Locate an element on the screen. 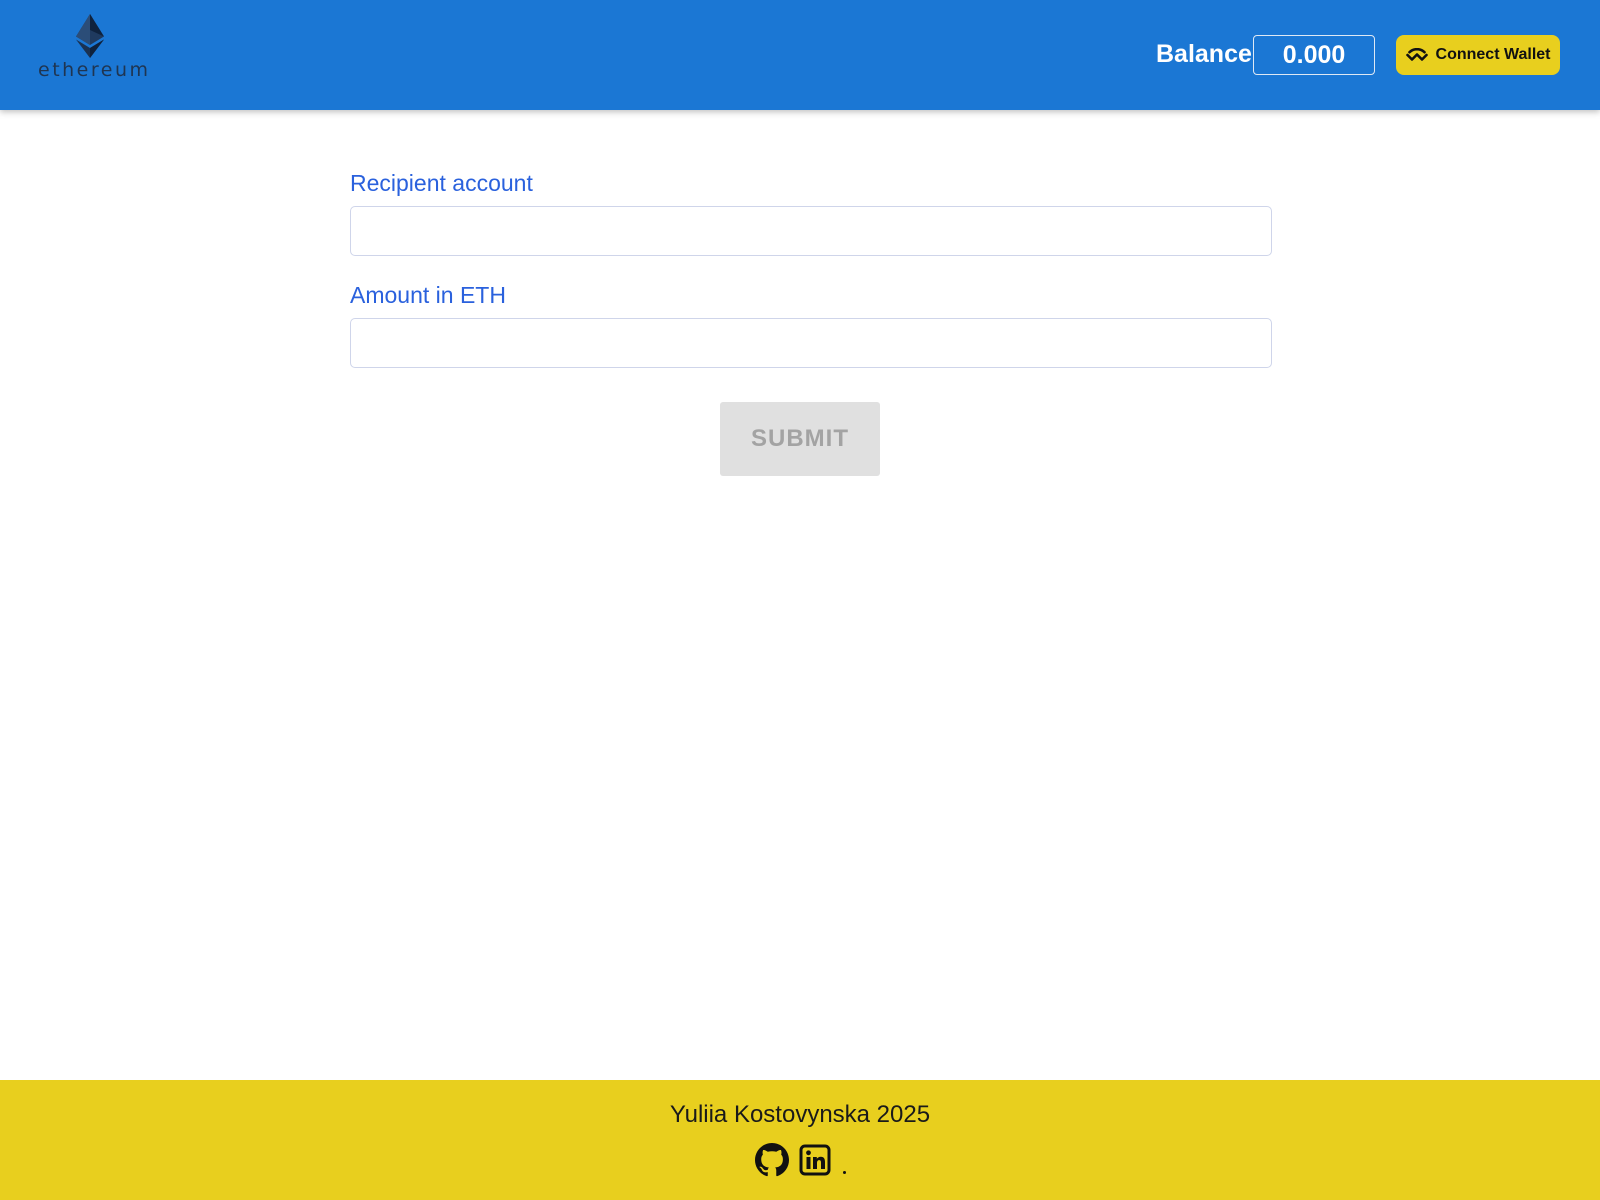  linkedin-link is located at coordinates (815, 1160).